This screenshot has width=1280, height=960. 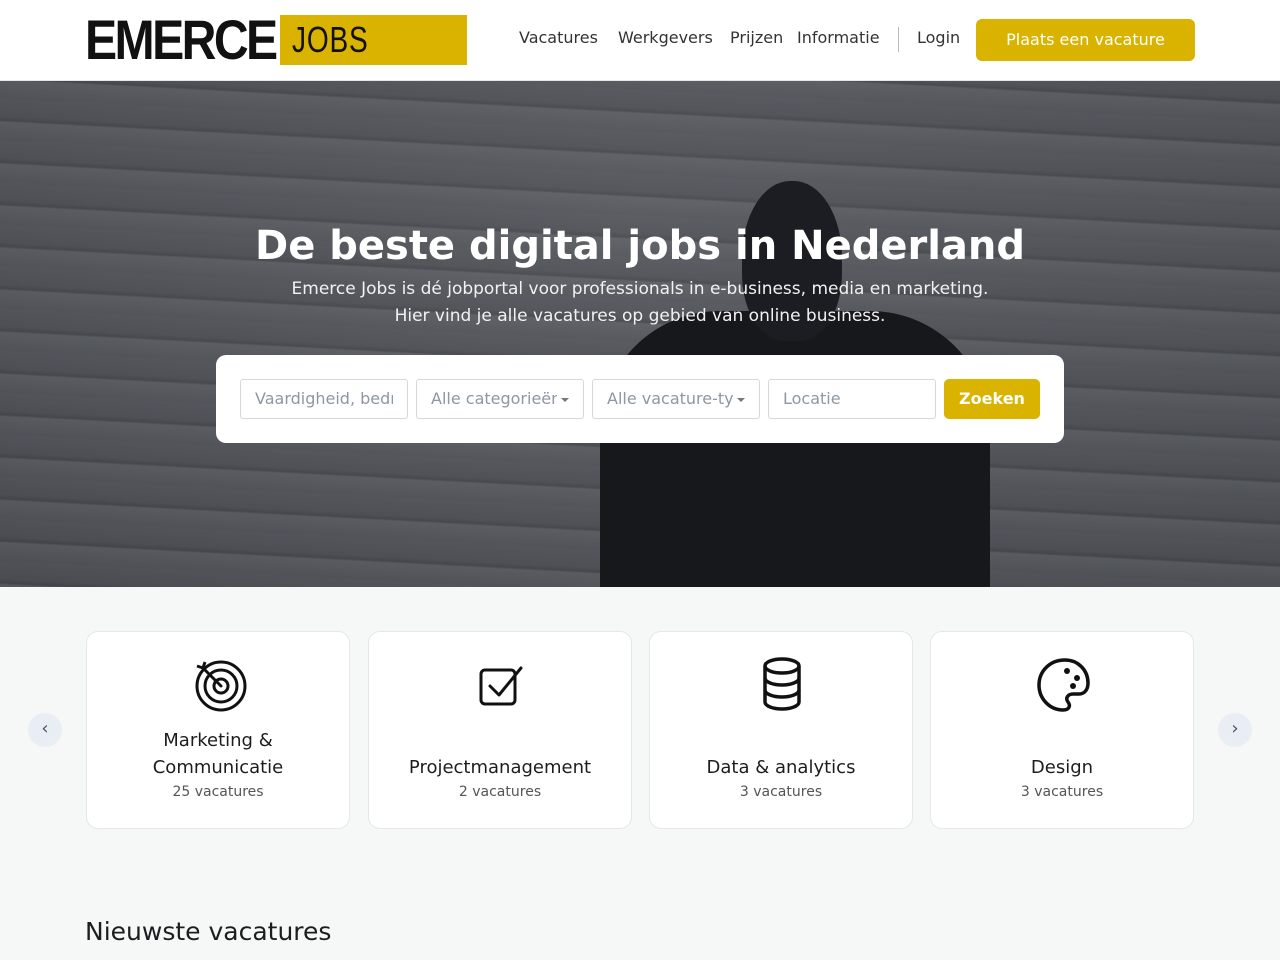 I want to click on carousel-next-button: ›, so click(x=1235, y=730).